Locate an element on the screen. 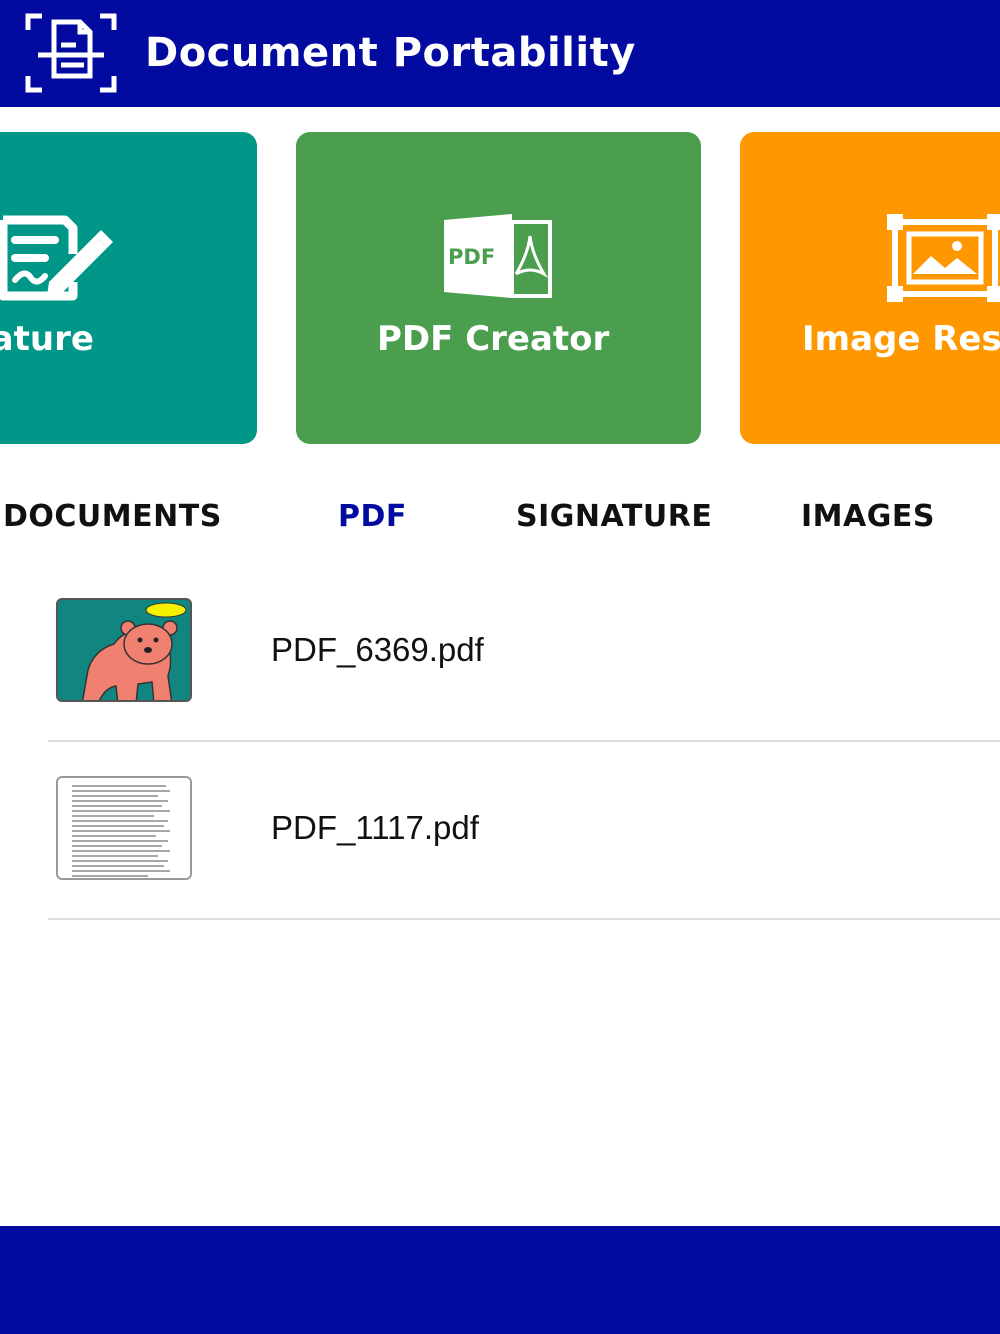 This screenshot has height=1334, width=1000. app-header: Document Portability is located at coordinates (500, 53).